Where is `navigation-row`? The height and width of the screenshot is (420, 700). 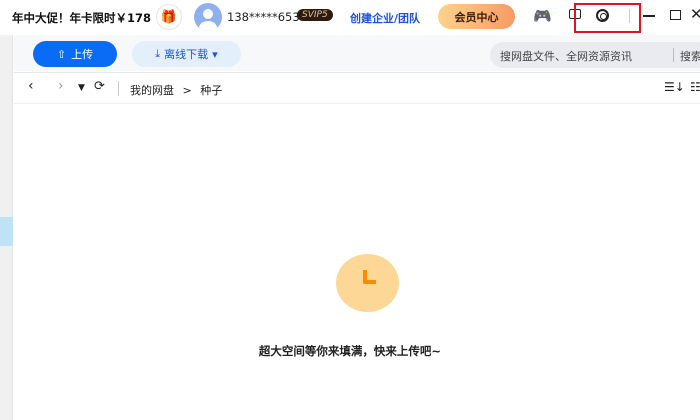
navigation-row is located at coordinates (357, 88).